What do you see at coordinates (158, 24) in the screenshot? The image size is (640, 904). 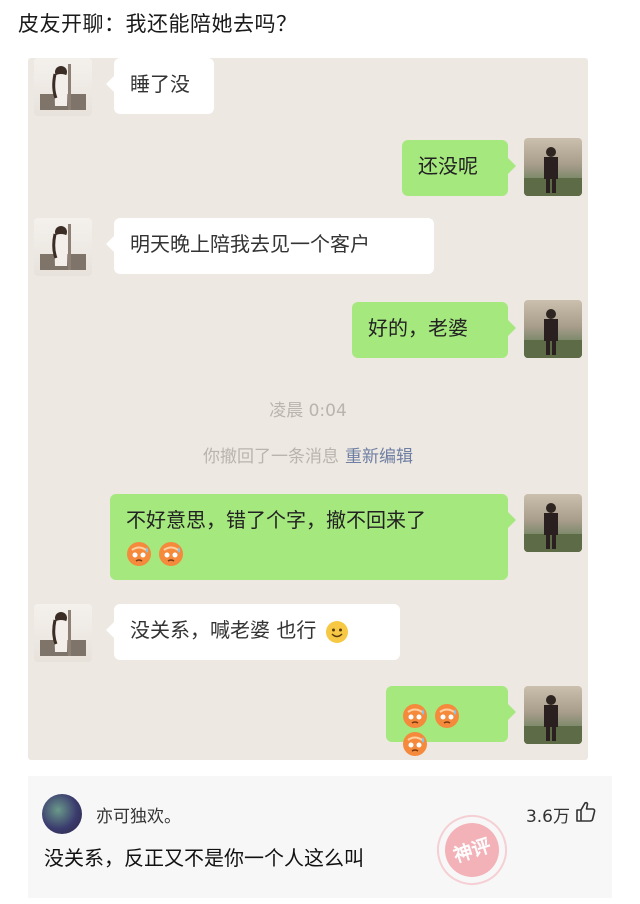 I see `post-title: 皮友开聊：我还能陪她去吗？` at bounding box center [158, 24].